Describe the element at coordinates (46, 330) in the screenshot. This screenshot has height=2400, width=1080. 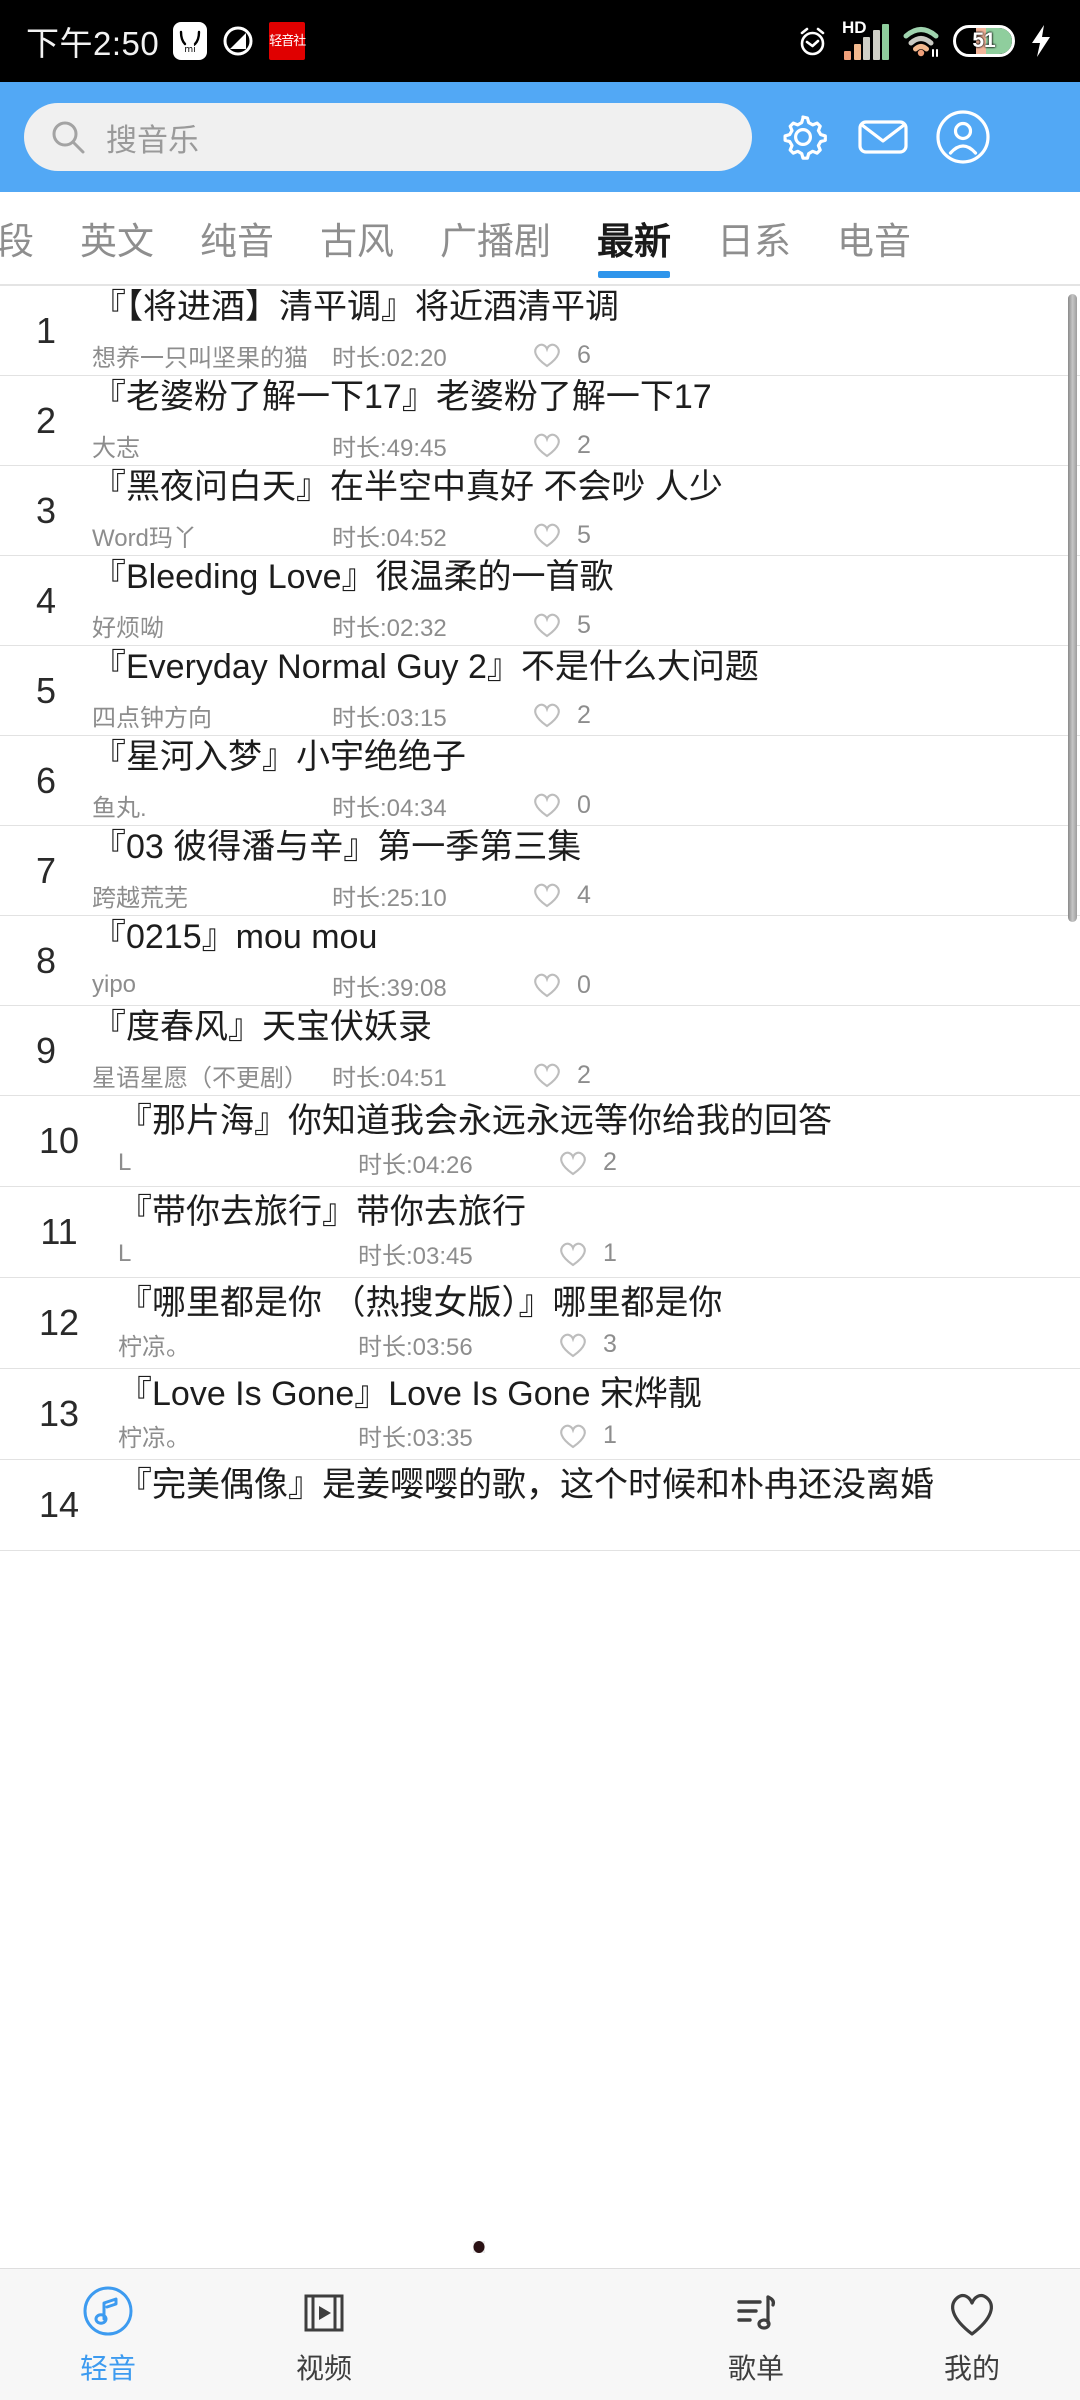
I see `row-index: 1` at that location.